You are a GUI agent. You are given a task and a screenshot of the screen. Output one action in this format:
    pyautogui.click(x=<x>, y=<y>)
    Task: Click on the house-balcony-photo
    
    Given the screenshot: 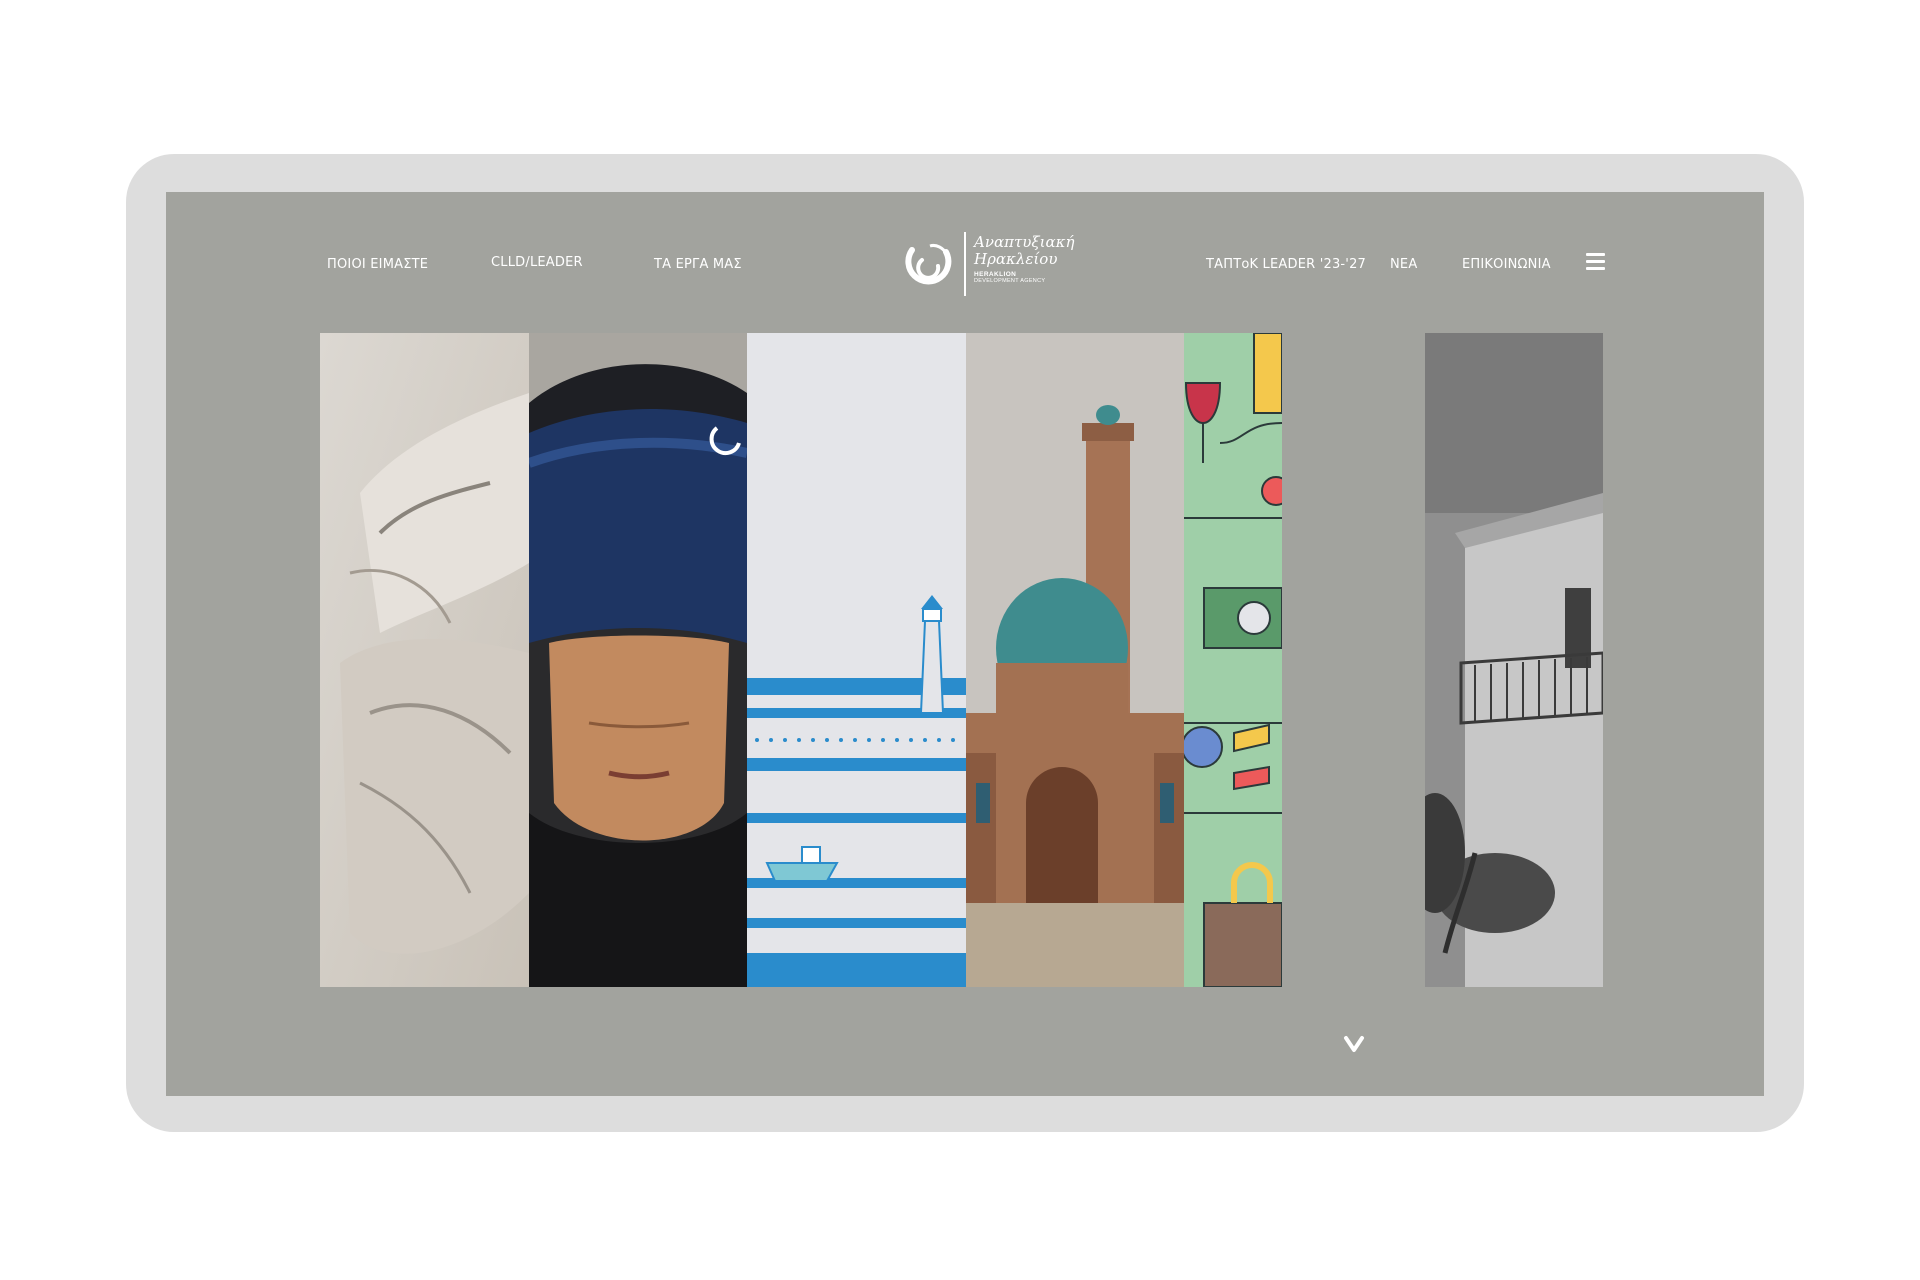 What is the action you would take?
    pyautogui.click(x=1514, y=660)
    